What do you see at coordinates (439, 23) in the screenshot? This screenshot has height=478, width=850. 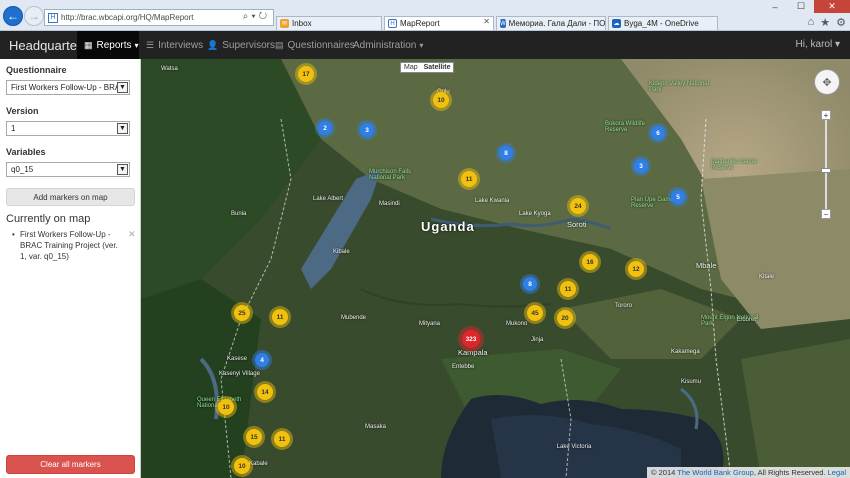 I see `tab-mapreport: H MapReport ✕` at bounding box center [439, 23].